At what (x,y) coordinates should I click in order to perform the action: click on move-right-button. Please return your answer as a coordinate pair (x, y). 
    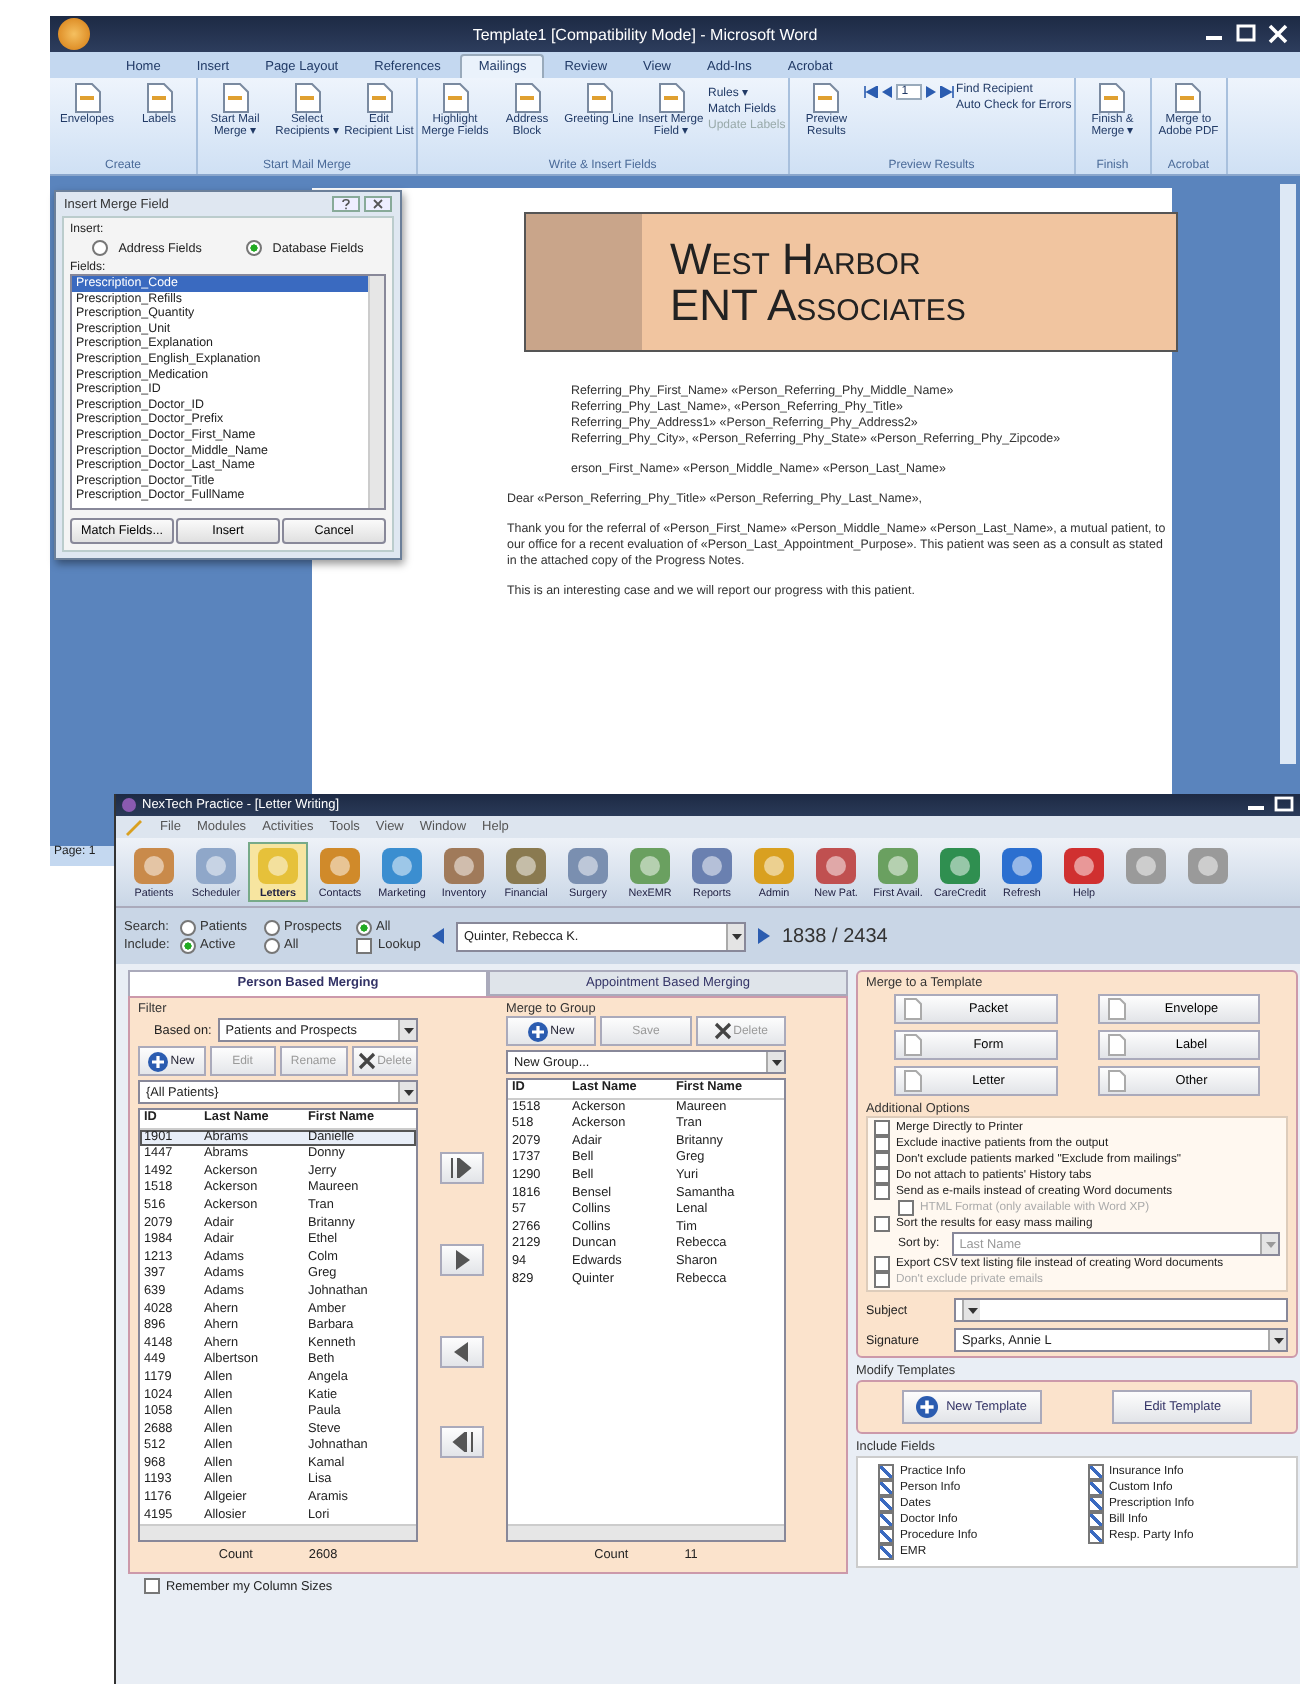
    Looking at the image, I should click on (462, 1259).